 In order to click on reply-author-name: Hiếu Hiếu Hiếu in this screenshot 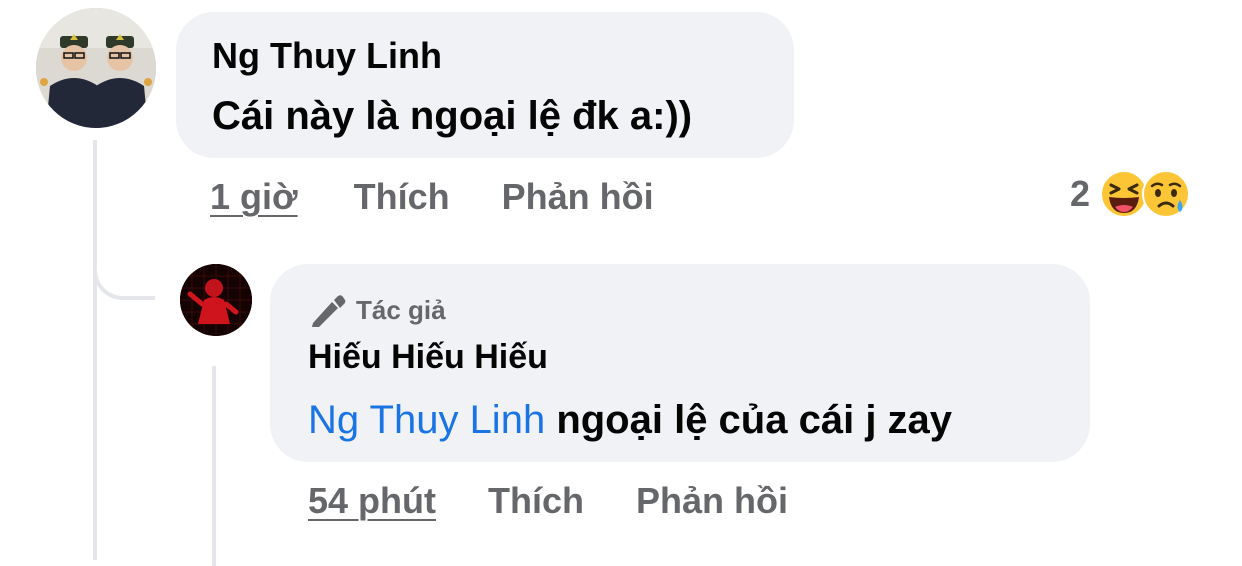, I will do `click(428, 357)`.